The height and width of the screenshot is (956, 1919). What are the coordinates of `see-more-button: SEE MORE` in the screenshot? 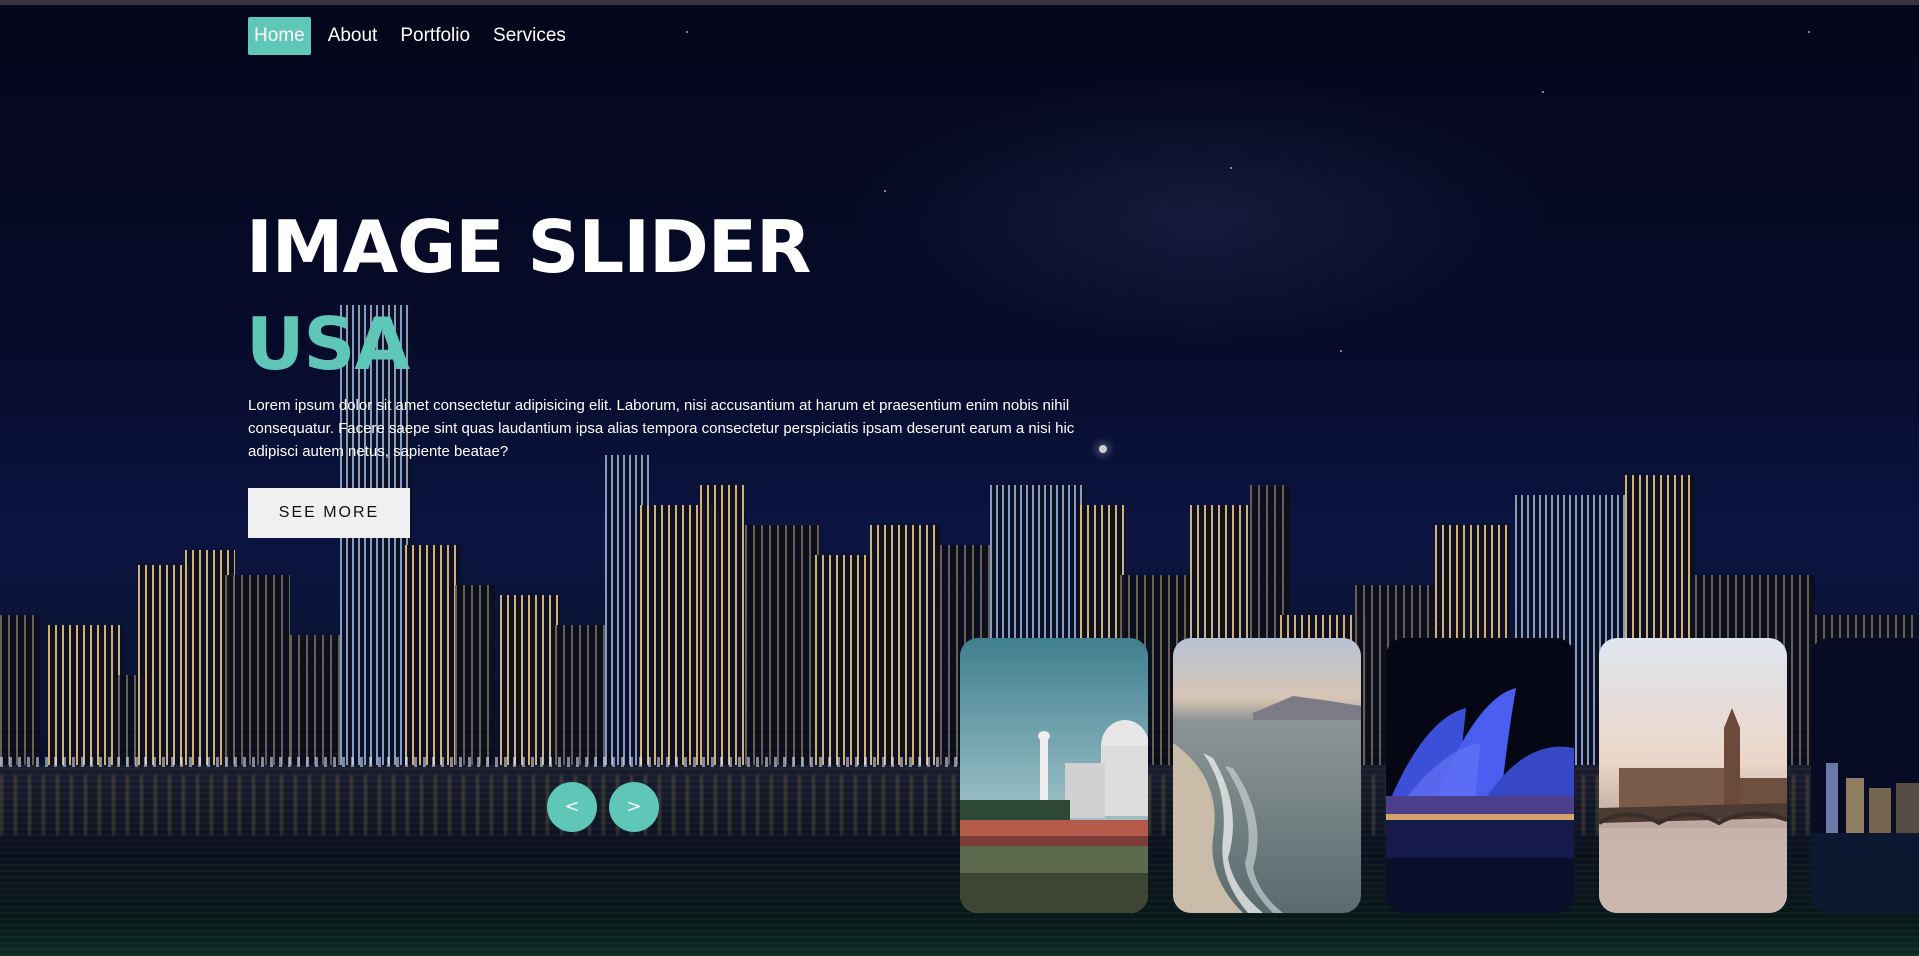 It's located at (329, 513).